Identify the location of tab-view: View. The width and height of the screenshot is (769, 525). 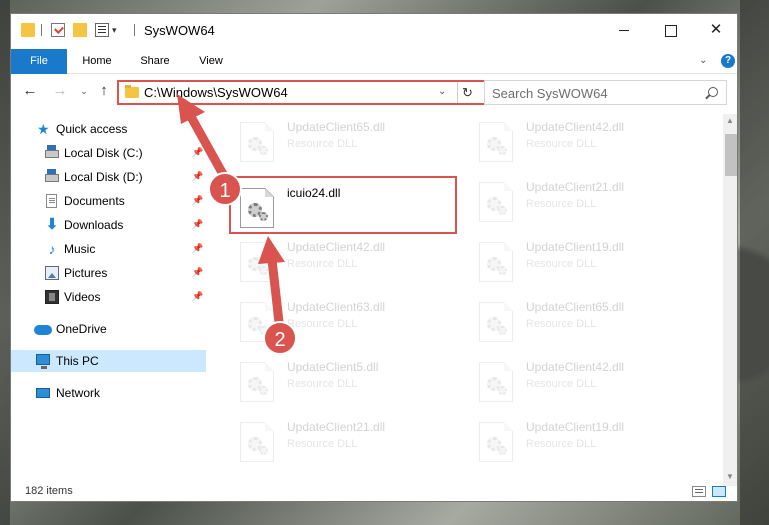
(211, 61).